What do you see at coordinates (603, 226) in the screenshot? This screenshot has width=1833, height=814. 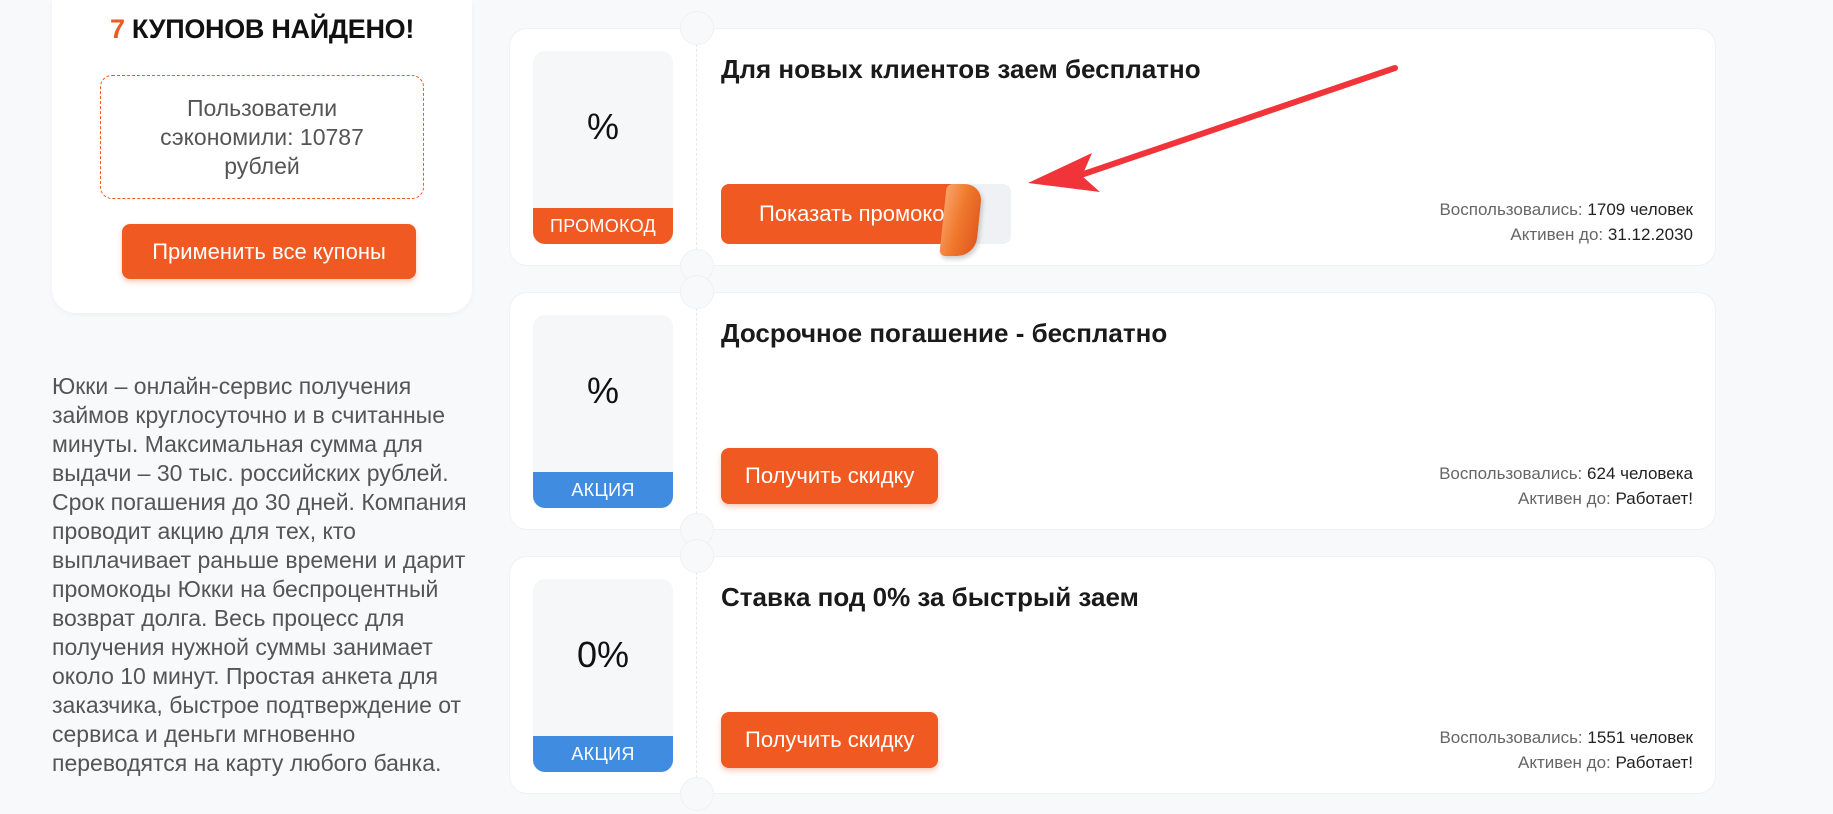 I see `badge-type-label: ПРОМОКОД` at bounding box center [603, 226].